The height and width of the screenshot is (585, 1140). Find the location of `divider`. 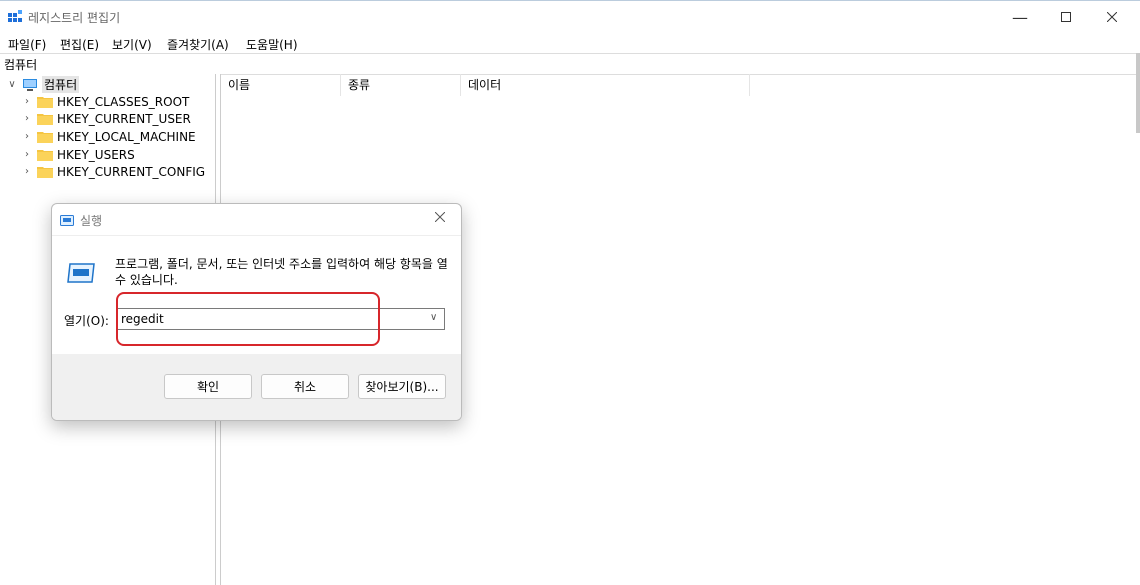

divider is located at coordinates (256, 235).